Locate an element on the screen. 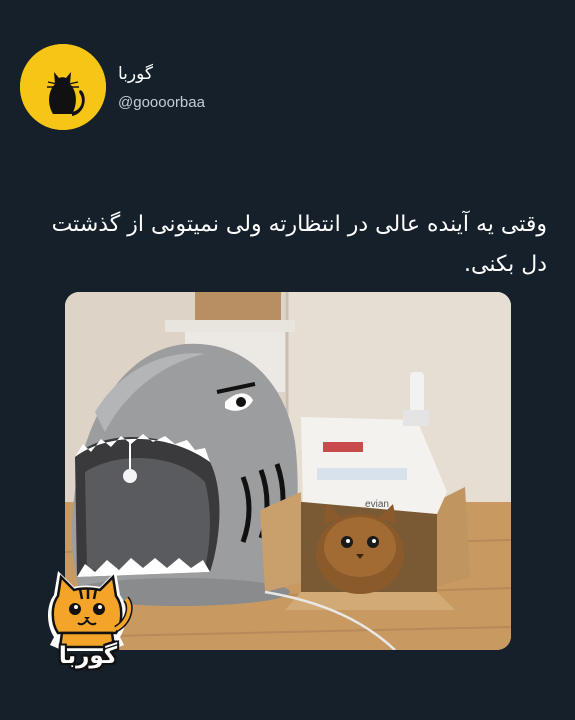  avatar is located at coordinates (63, 87).